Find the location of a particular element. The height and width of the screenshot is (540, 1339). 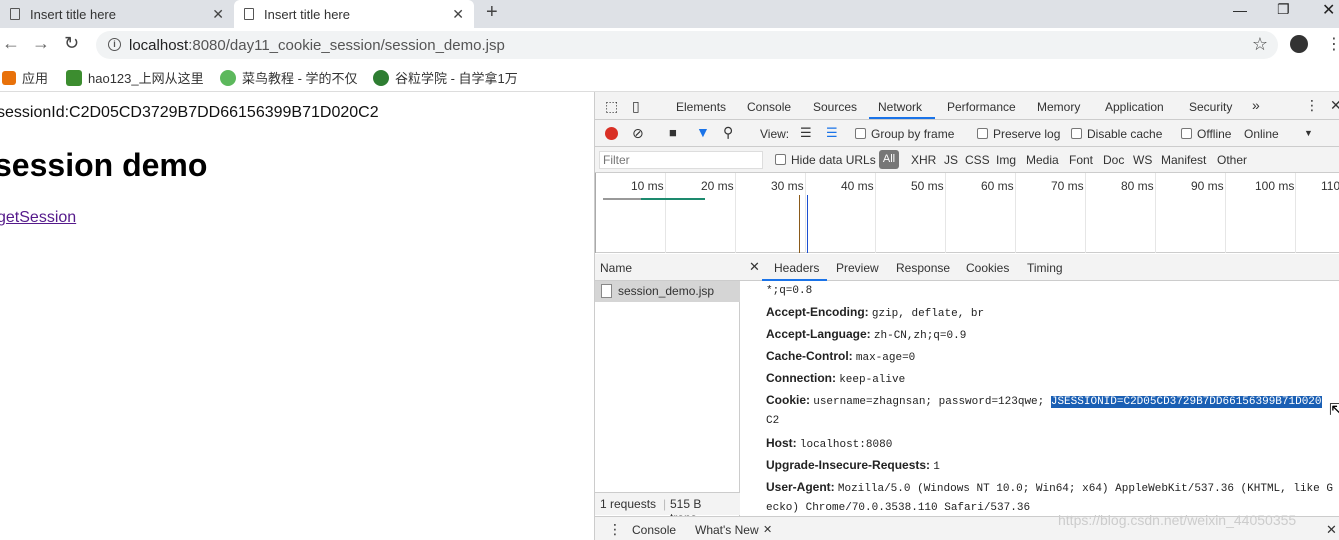

timeline-bar-download is located at coordinates (673, 199).